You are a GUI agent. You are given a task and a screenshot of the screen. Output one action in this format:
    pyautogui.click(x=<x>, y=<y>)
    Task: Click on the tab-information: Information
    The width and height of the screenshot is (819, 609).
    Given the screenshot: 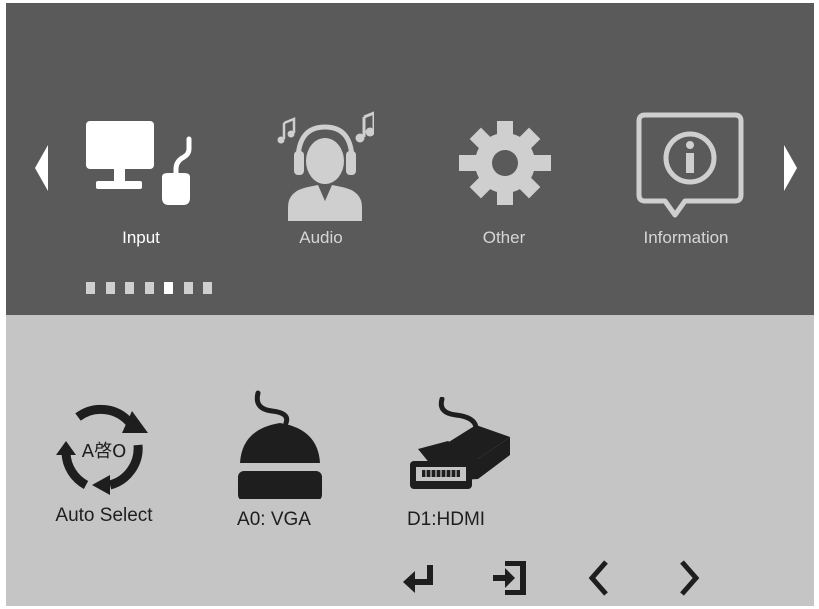 What is the action you would take?
    pyautogui.click(x=686, y=133)
    